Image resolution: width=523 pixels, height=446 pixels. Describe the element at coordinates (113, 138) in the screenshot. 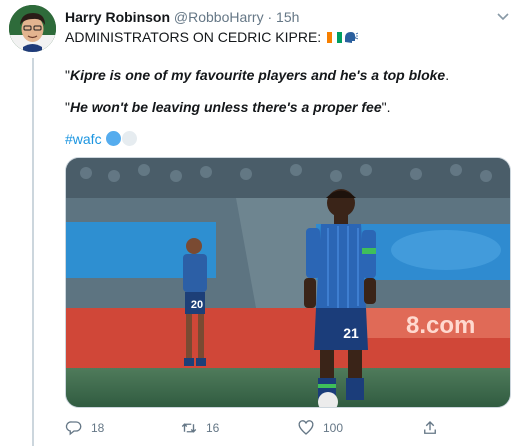

I see `blue-circle-icon` at that location.